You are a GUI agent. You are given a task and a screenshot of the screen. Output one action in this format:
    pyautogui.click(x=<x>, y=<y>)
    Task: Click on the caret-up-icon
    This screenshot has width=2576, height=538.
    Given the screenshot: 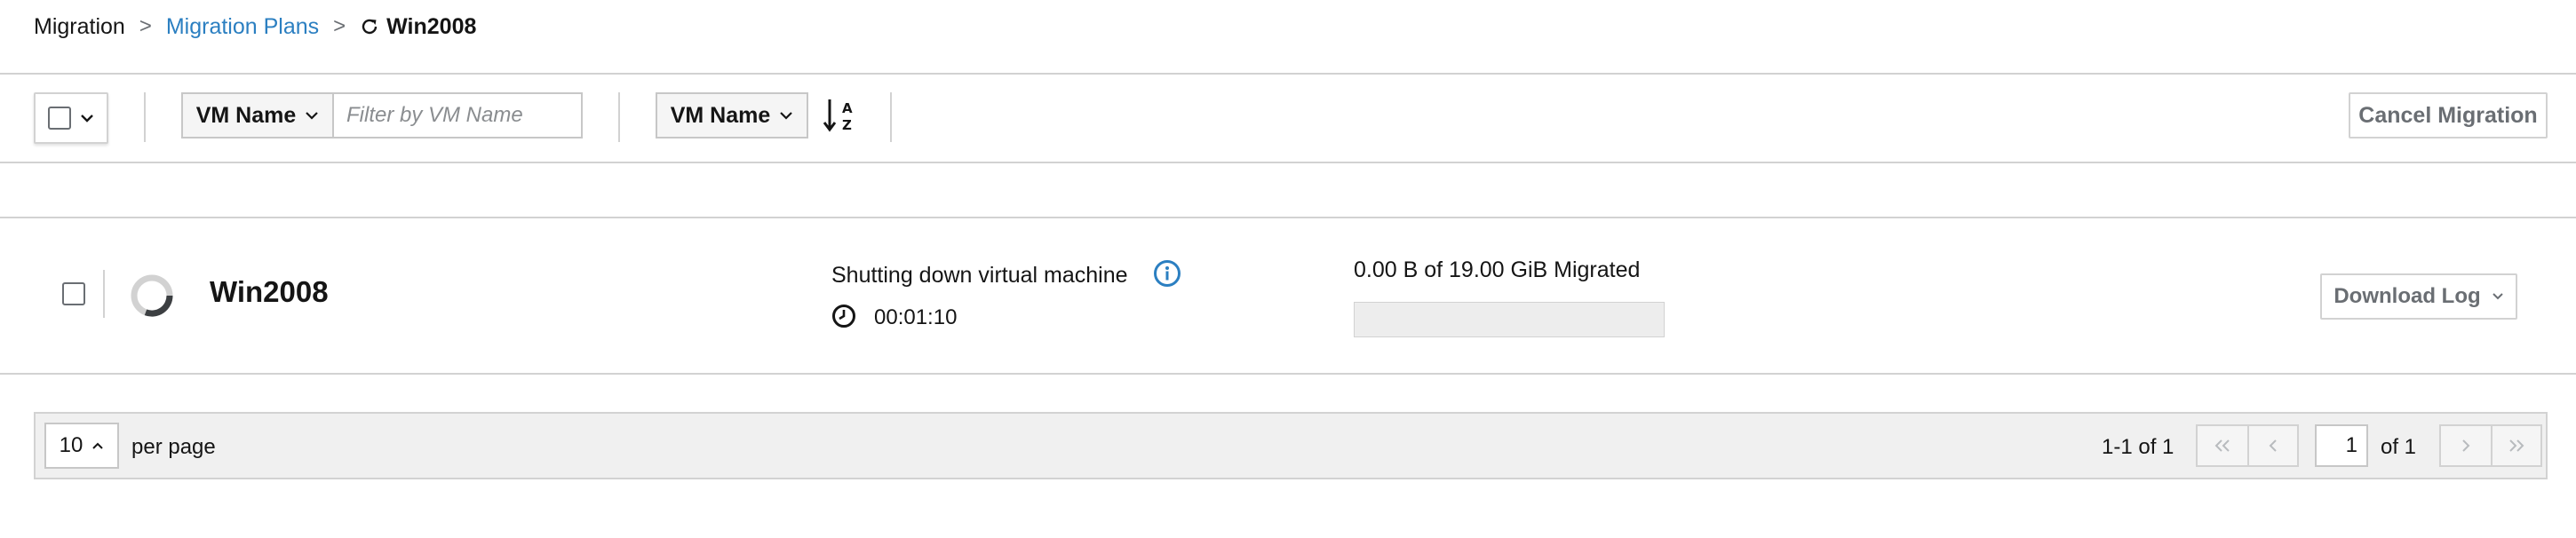 What is the action you would take?
    pyautogui.click(x=98, y=445)
    